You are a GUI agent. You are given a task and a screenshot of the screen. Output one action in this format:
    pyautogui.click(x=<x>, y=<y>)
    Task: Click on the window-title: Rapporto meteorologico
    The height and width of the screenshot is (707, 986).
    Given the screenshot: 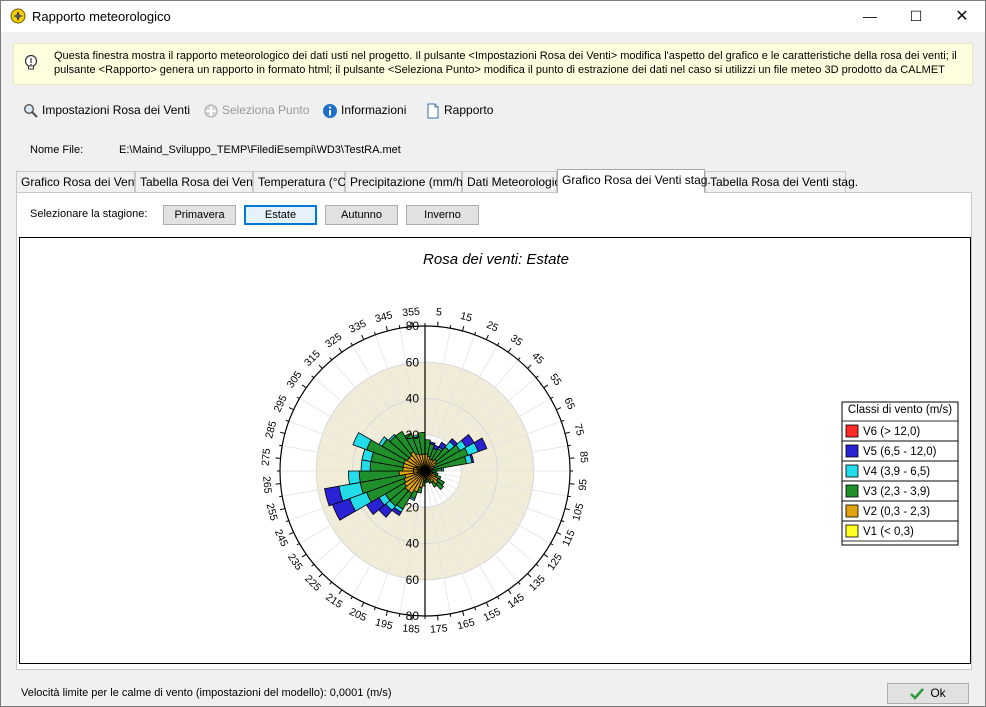 What is the action you would take?
    pyautogui.click(x=101, y=16)
    